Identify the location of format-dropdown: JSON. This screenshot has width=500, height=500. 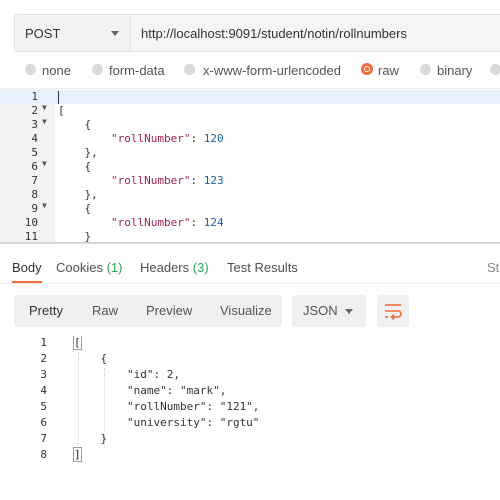
(329, 311).